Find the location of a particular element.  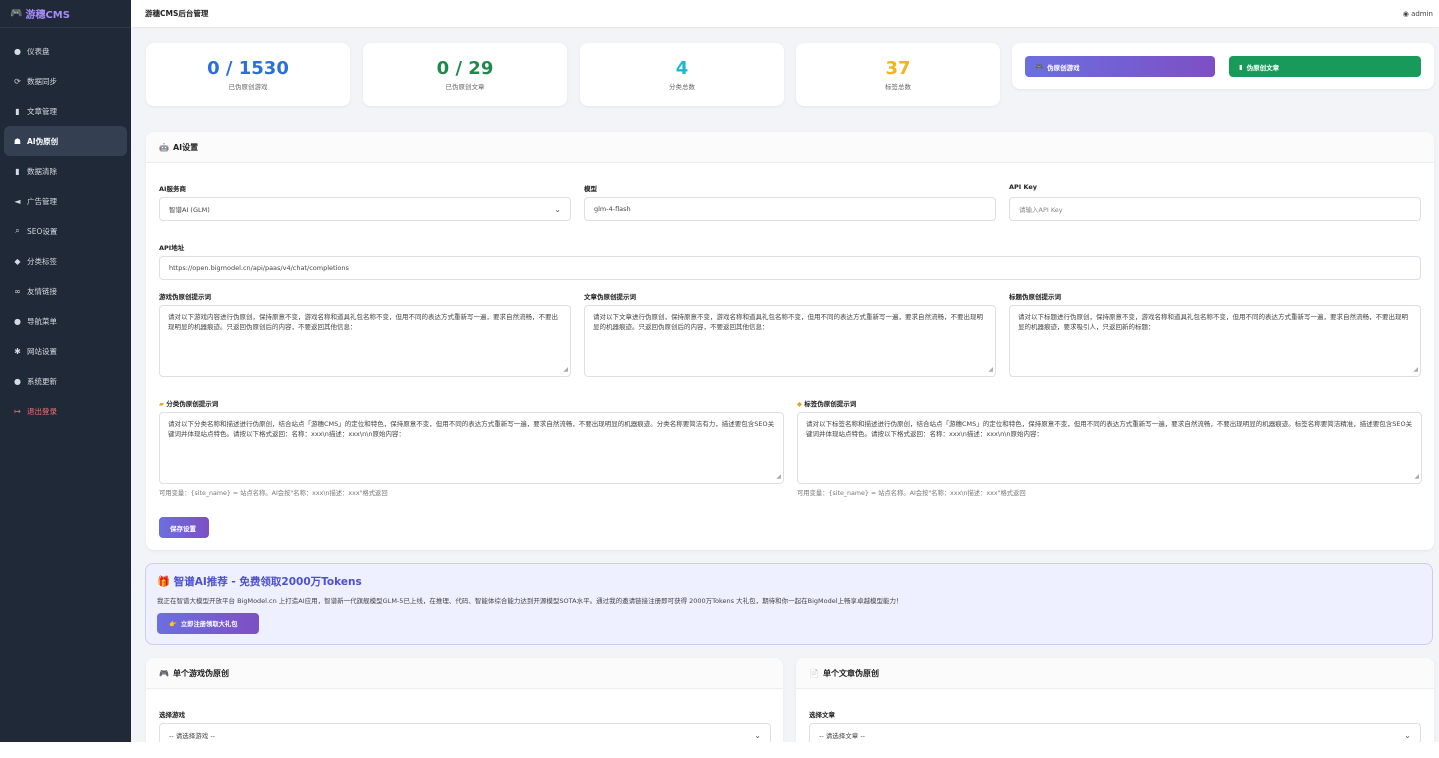

select-game-dropdown: -- 请选择游戏 -- ⌄ is located at coordinates (465, 732).